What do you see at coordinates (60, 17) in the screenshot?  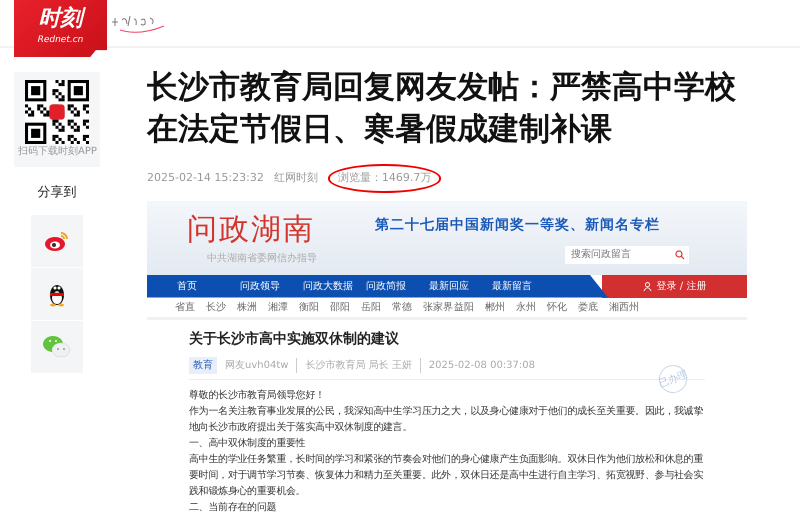 I see `logo-text: 时刻` at bounding box center [60, 17].